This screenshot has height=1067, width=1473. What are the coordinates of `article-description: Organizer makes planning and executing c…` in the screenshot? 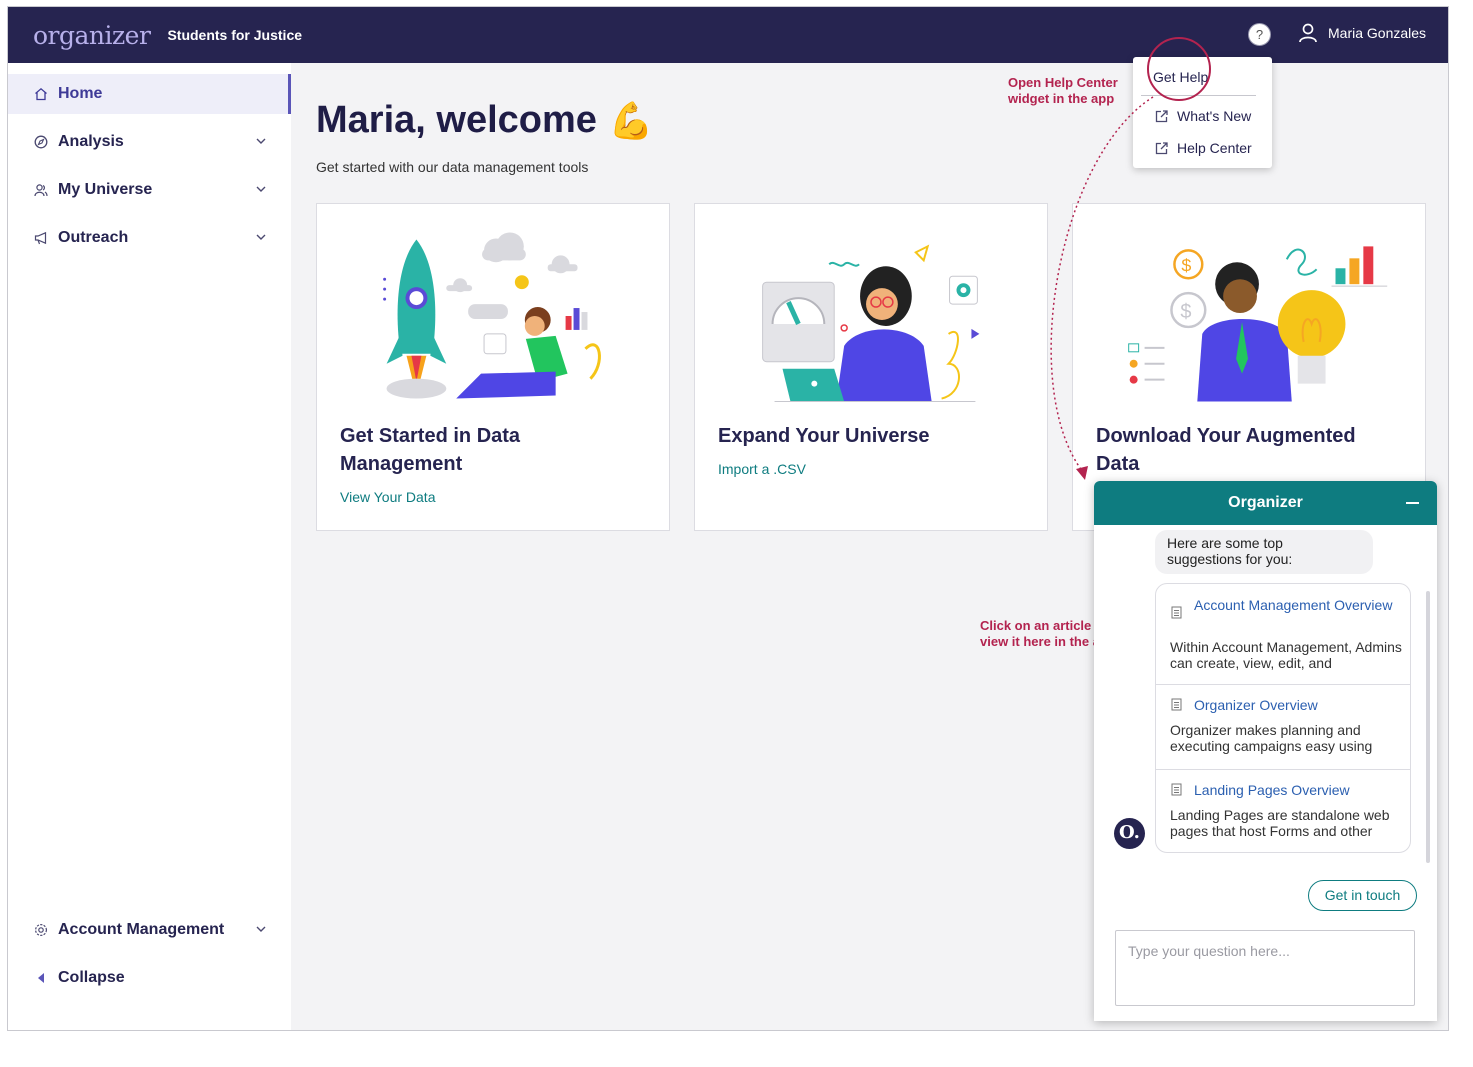 It's located at (1271, 738).